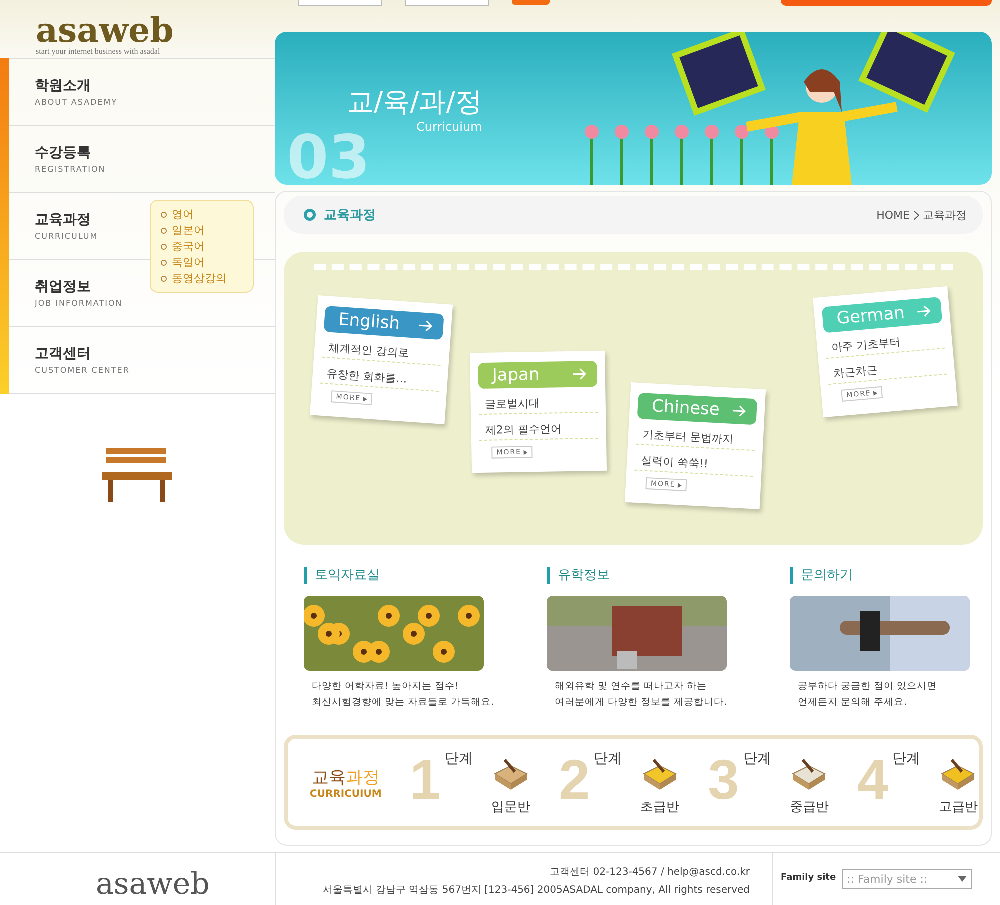 The width and height of the screenshot is (1000, 905). What do you see at coordinates (63, 354) in the screenshot?
I see `nav-title: 고객센터` at bounding box center [63, 354].